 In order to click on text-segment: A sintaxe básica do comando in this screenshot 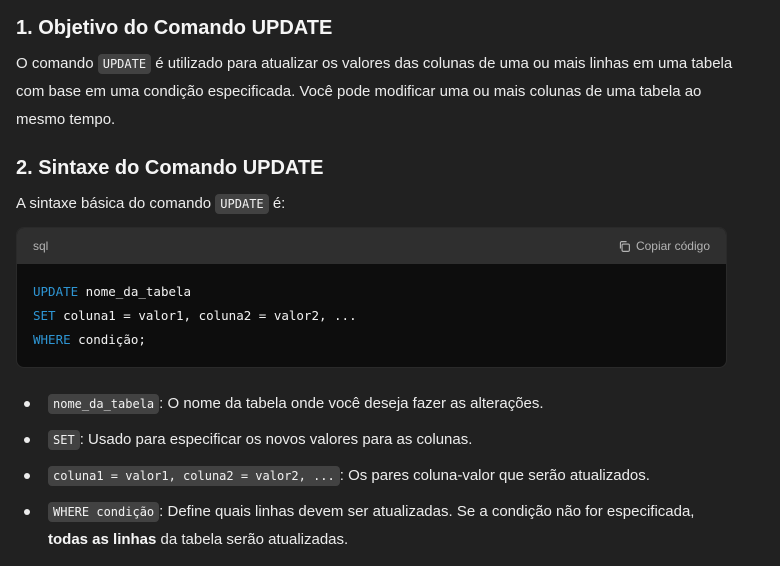, I will do `click(116, 203)`.